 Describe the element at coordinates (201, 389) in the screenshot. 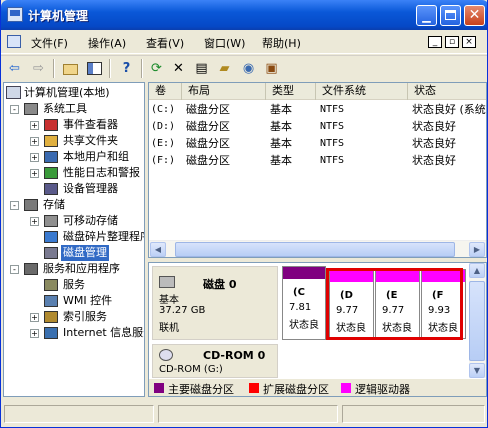

I see `legend-label-primary: 主要磁盘分区` at that location.